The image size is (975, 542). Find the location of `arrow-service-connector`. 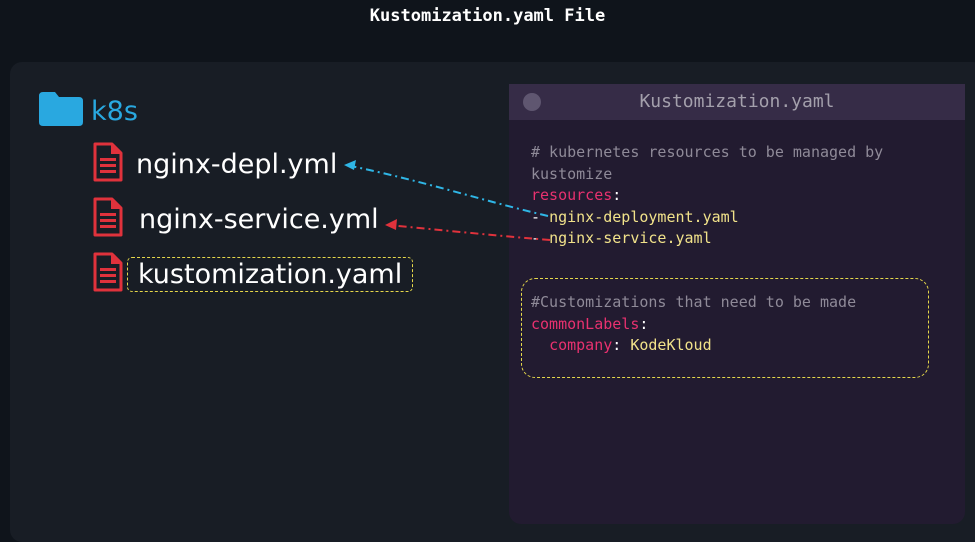

arrow-service-connector is located at coordinates (469, 232).